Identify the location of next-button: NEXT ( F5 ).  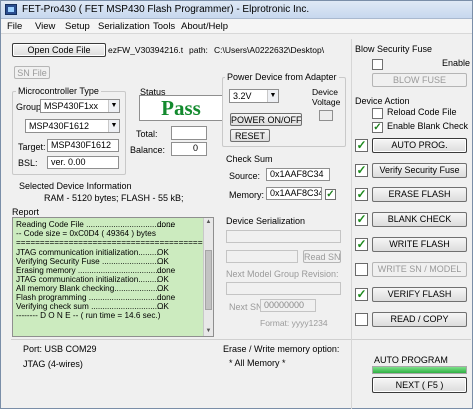
(419, 385).